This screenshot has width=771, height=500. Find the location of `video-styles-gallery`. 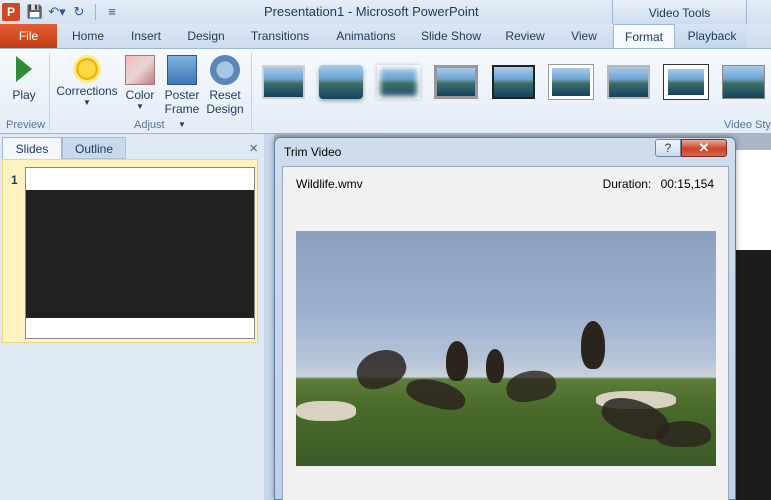

video-styles-gallery is located at coordinates (513, 86).